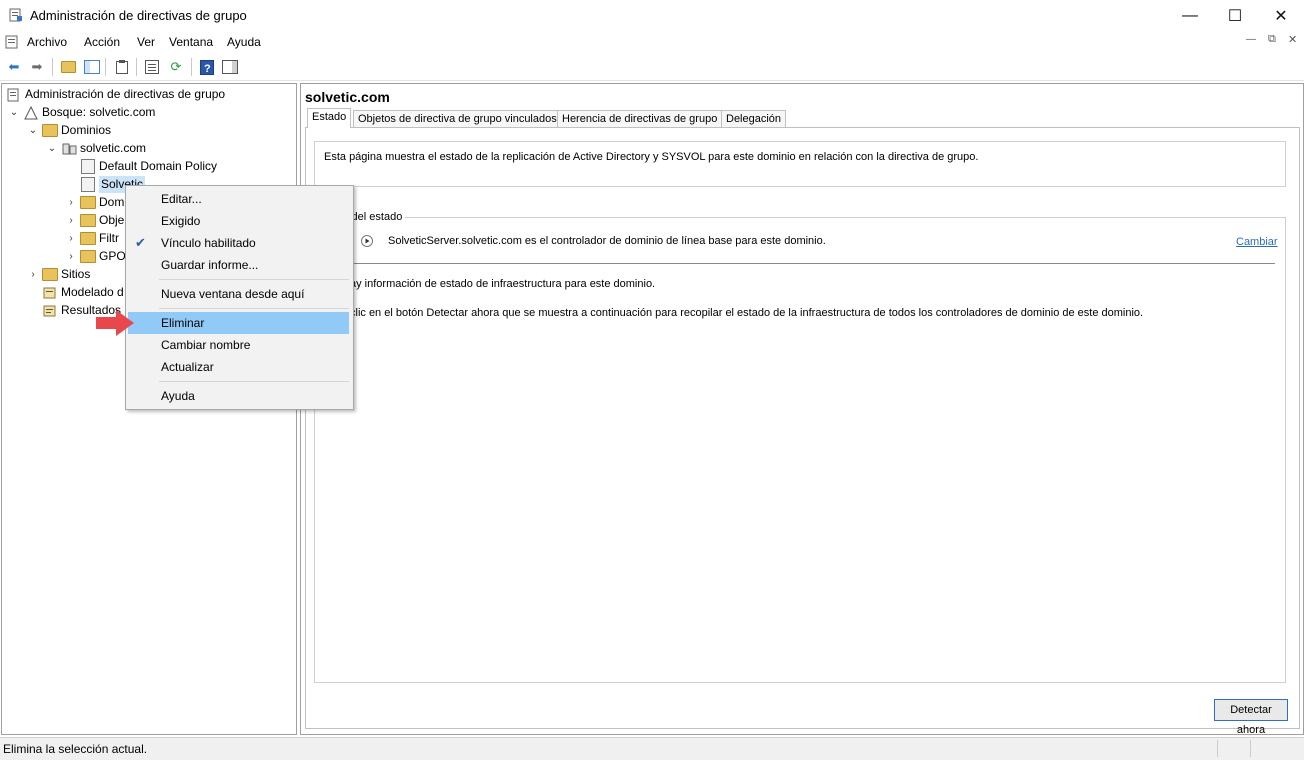 Image resolution: width=1304 pixels, height=760 pixels. Describe the element at coordinates (1292, 39) in the screenshot. I see `mdi-close-icon: ✕` at that location.